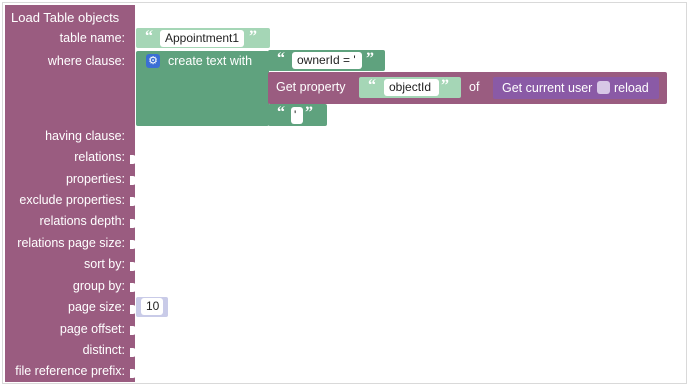  I want to click on gear-icon: ⚙, so click(153, 61).